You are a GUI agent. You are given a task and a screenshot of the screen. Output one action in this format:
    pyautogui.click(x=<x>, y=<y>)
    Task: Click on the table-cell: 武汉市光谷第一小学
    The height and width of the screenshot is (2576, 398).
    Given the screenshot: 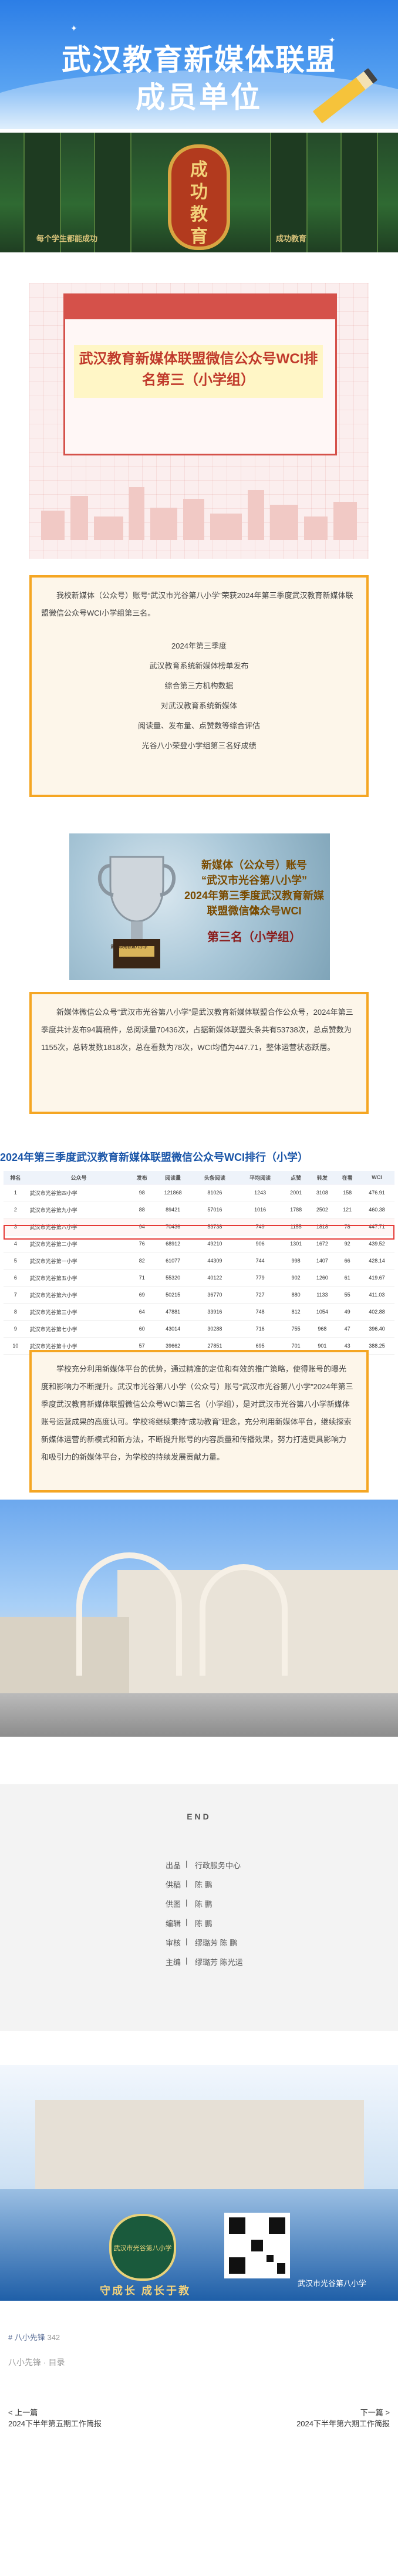 What is the action you would take?
    pyautogui.click(x=78, y=1261)
    